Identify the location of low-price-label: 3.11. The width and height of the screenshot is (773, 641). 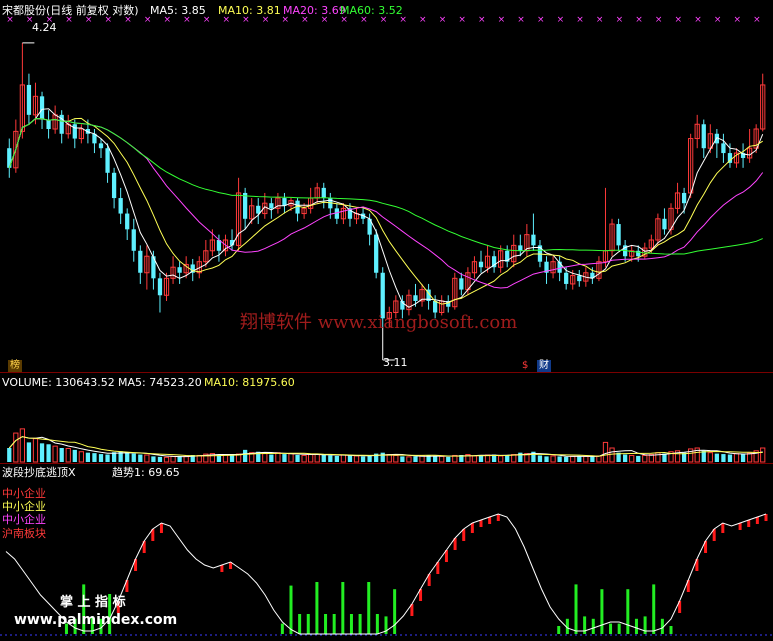
(395, 362).